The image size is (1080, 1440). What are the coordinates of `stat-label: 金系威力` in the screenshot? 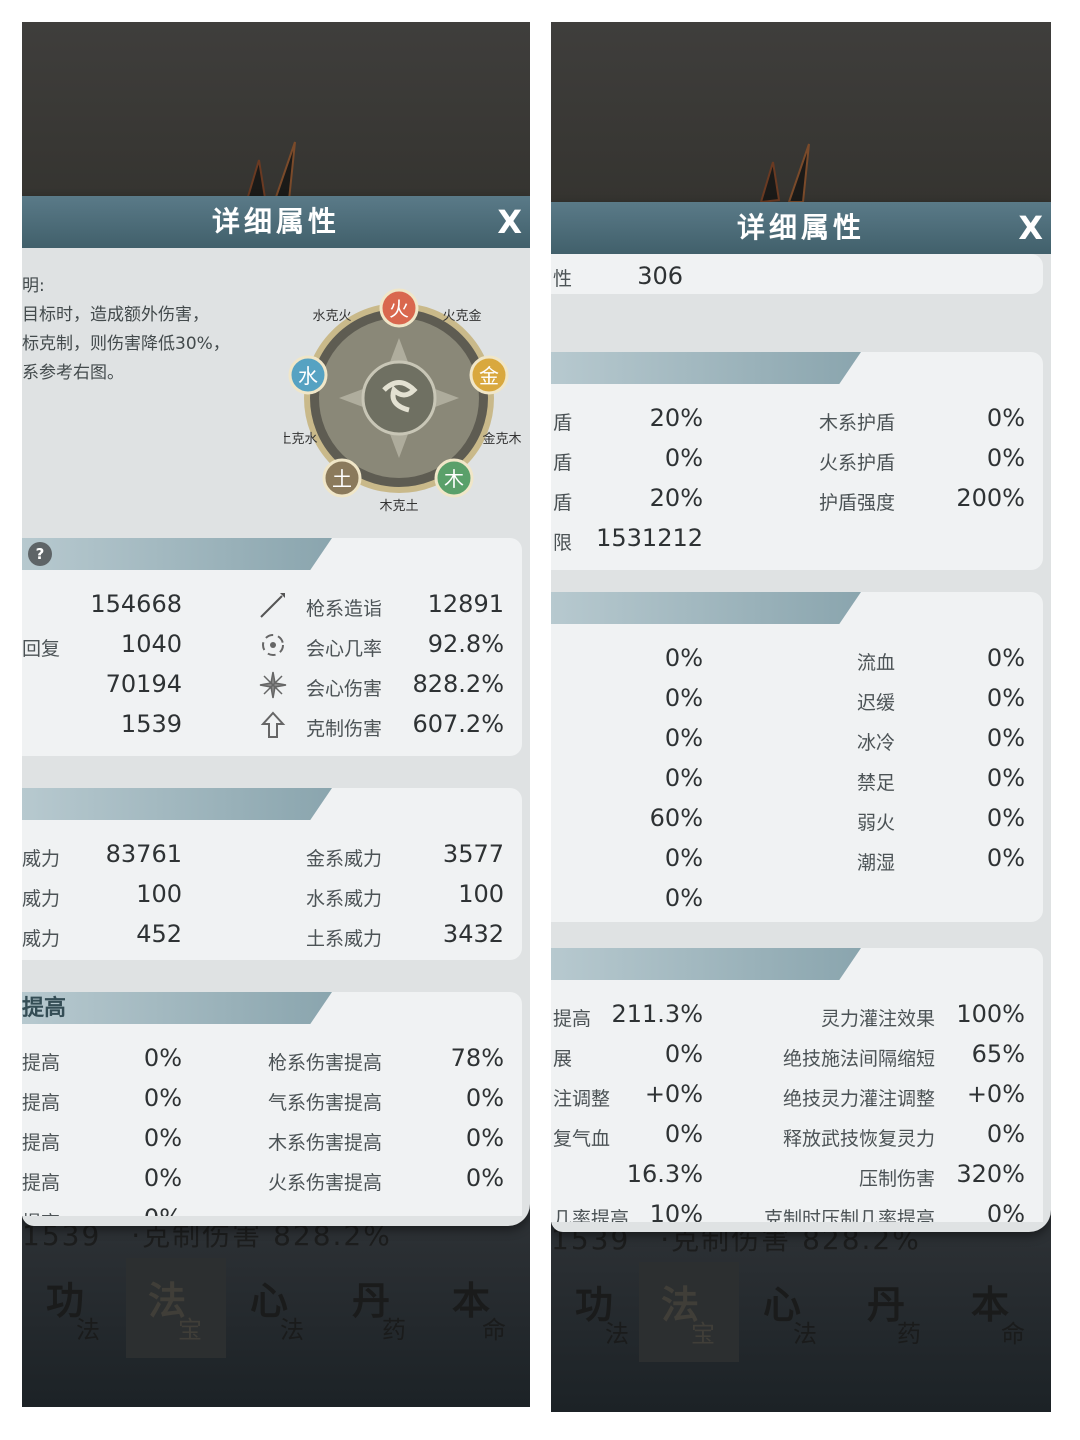 It's located at (343, 859).